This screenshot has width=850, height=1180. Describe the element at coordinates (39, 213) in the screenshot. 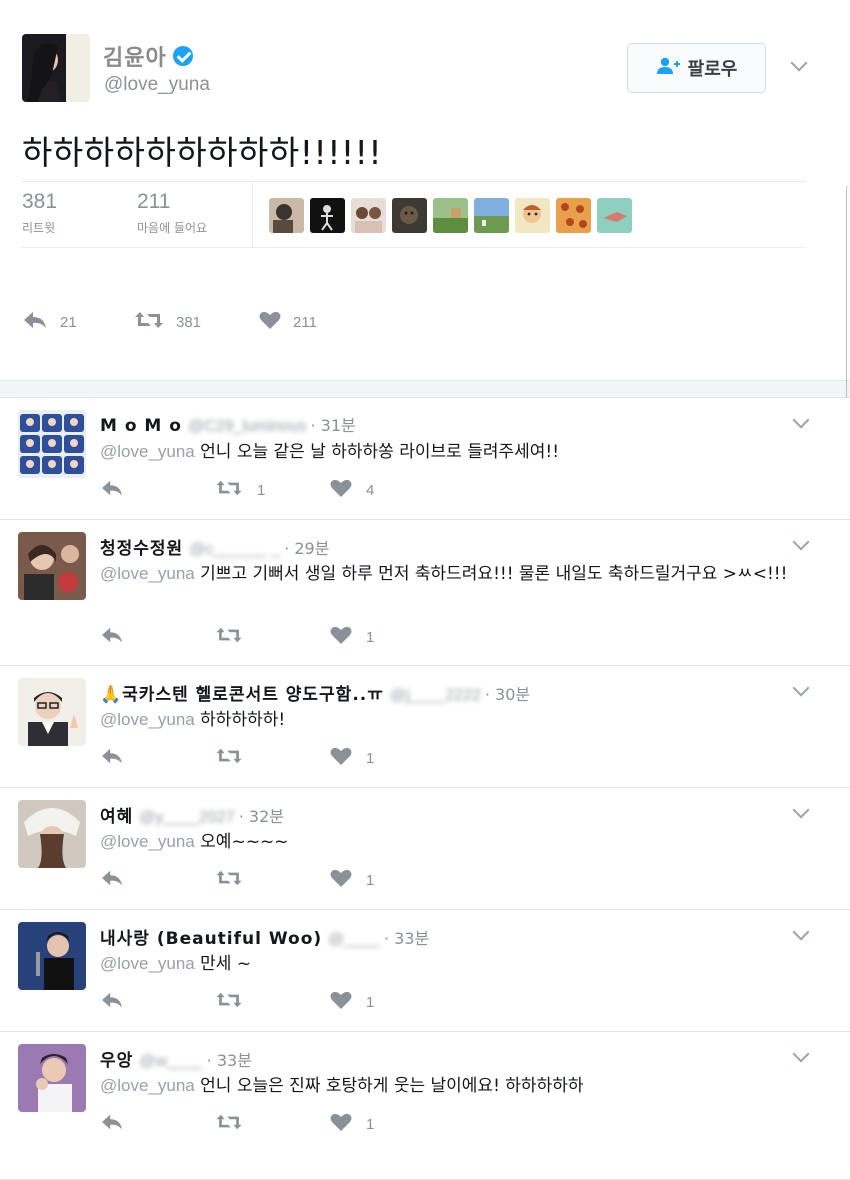

I see `retweets-stat: 381 리트윗` at that location.